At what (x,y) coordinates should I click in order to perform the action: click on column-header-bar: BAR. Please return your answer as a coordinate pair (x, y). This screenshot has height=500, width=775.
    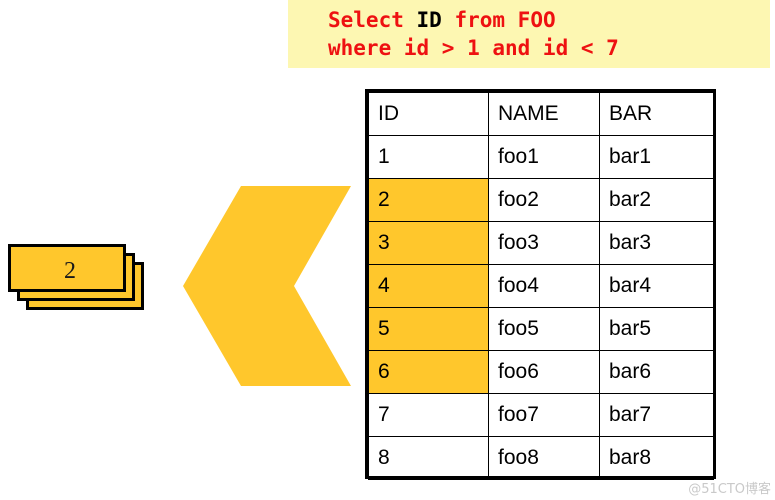
    Looking at the image, I should click on (656, 114).